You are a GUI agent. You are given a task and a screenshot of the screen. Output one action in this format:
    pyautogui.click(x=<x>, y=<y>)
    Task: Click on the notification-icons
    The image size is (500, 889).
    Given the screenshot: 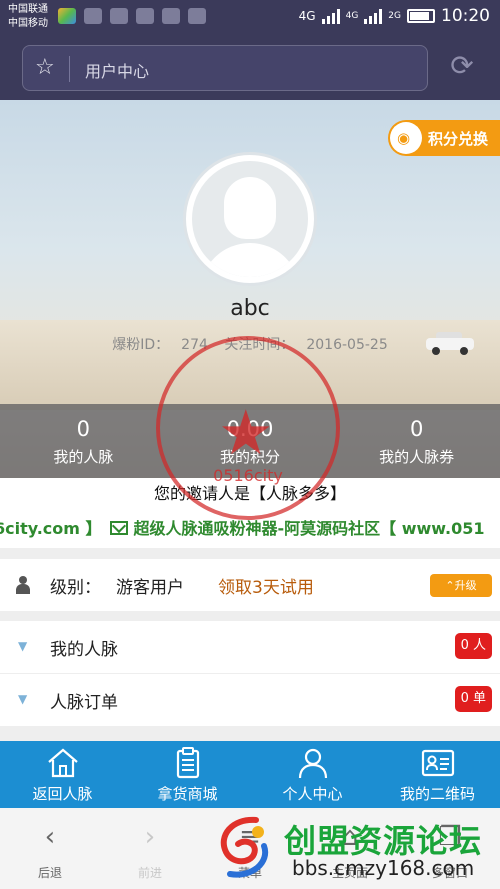 What is the action you would take?
    pyautogui.click(x=132, y=16)
    